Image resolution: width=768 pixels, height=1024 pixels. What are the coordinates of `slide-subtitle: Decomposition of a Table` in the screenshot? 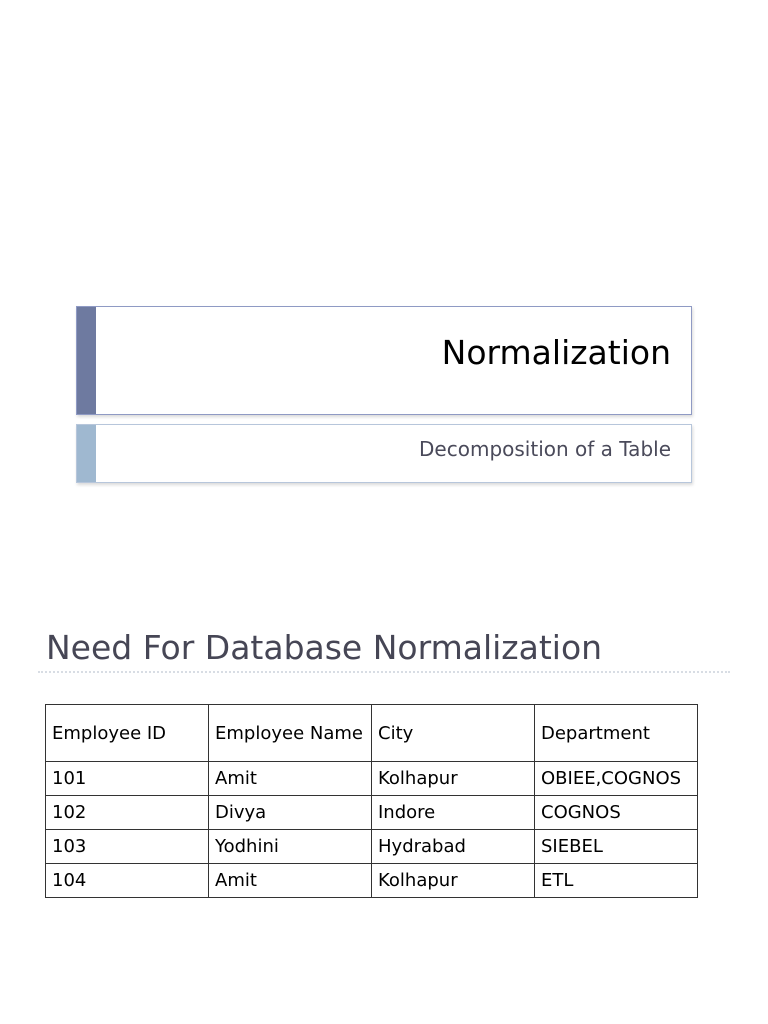 It's located at (545, 449).